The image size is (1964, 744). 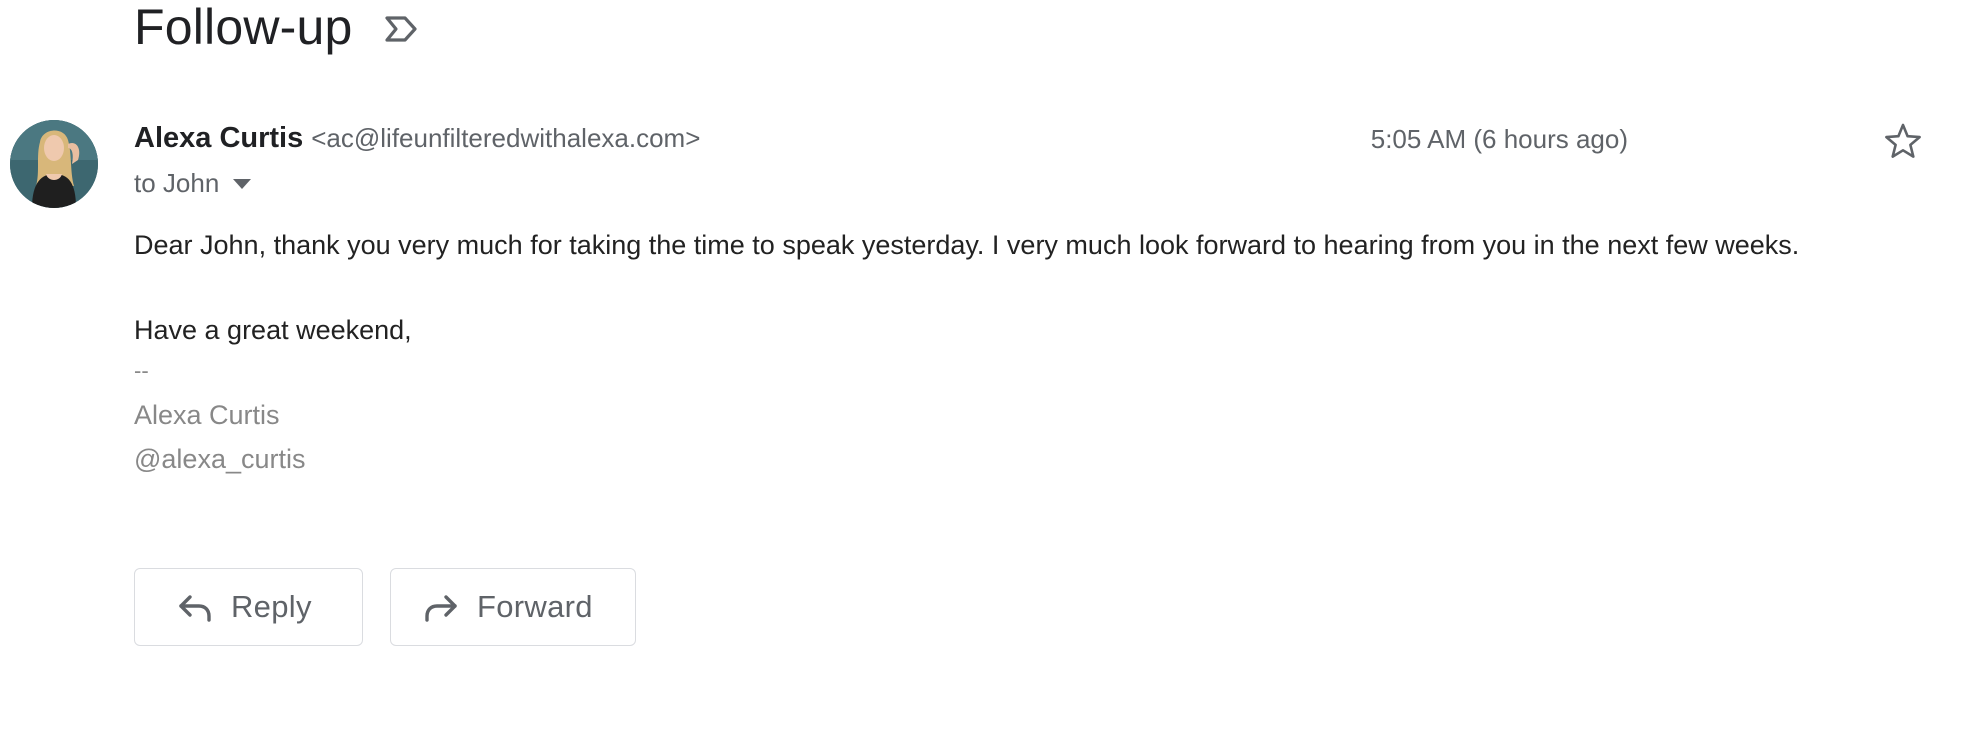 I want to click on sender-avatar, so click(x=54, y=164).